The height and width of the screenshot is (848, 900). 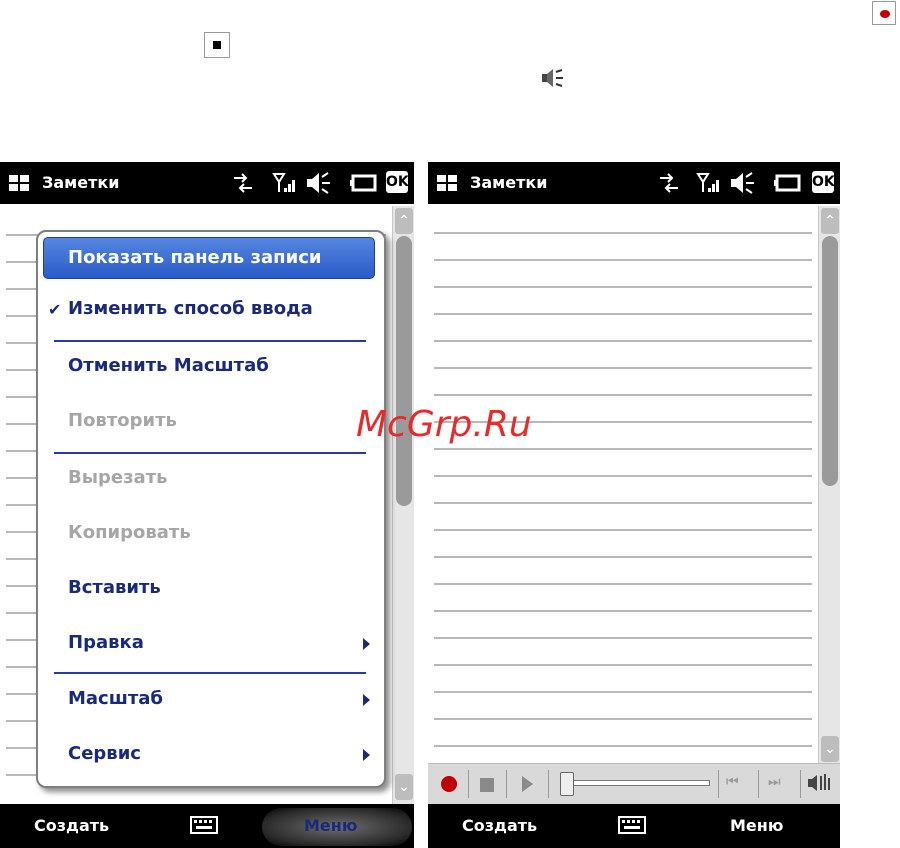 What do you see at coordinates (774, 782) in the screenshot?
I see `next-icon: ⏭` at bounding box center [774, 782].